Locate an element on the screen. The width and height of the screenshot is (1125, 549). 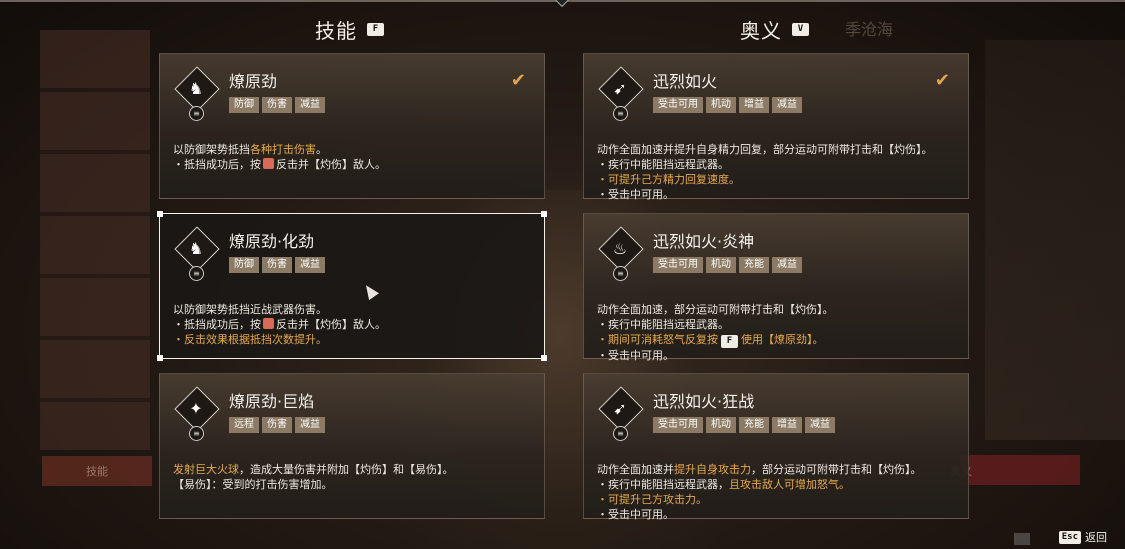
highlight-text: ・可提升己方攻击力。 is located at coordinates (652, 499).